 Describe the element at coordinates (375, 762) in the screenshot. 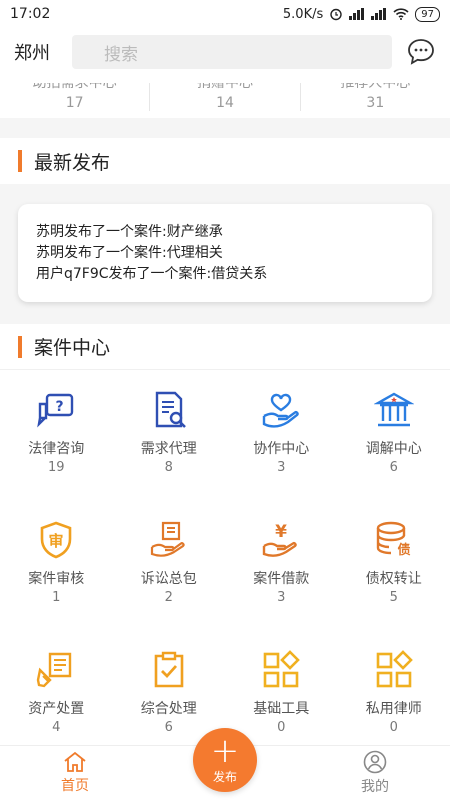

I see `user-icon` at that location.